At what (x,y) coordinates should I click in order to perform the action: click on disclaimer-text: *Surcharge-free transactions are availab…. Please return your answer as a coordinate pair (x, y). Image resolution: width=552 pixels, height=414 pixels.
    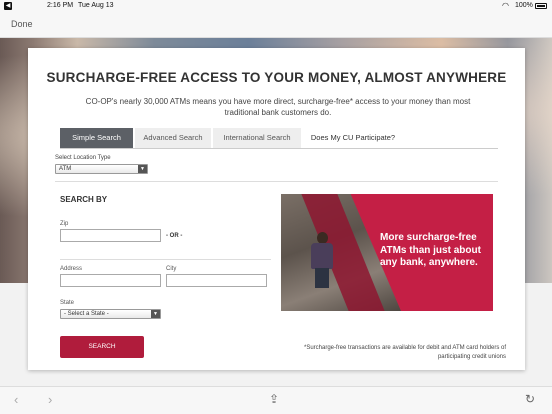
    Looking at the image, I should click on (405, 352).